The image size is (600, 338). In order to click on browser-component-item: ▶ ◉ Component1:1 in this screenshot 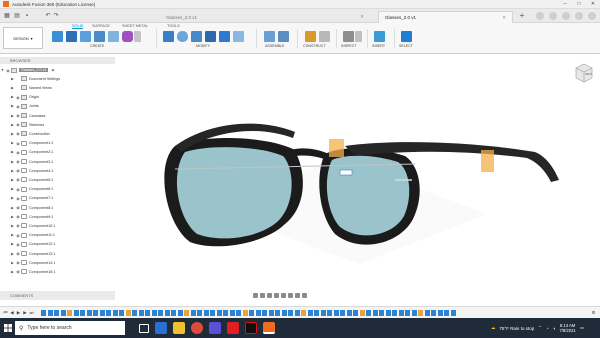, I will do `click(57, 143)`.